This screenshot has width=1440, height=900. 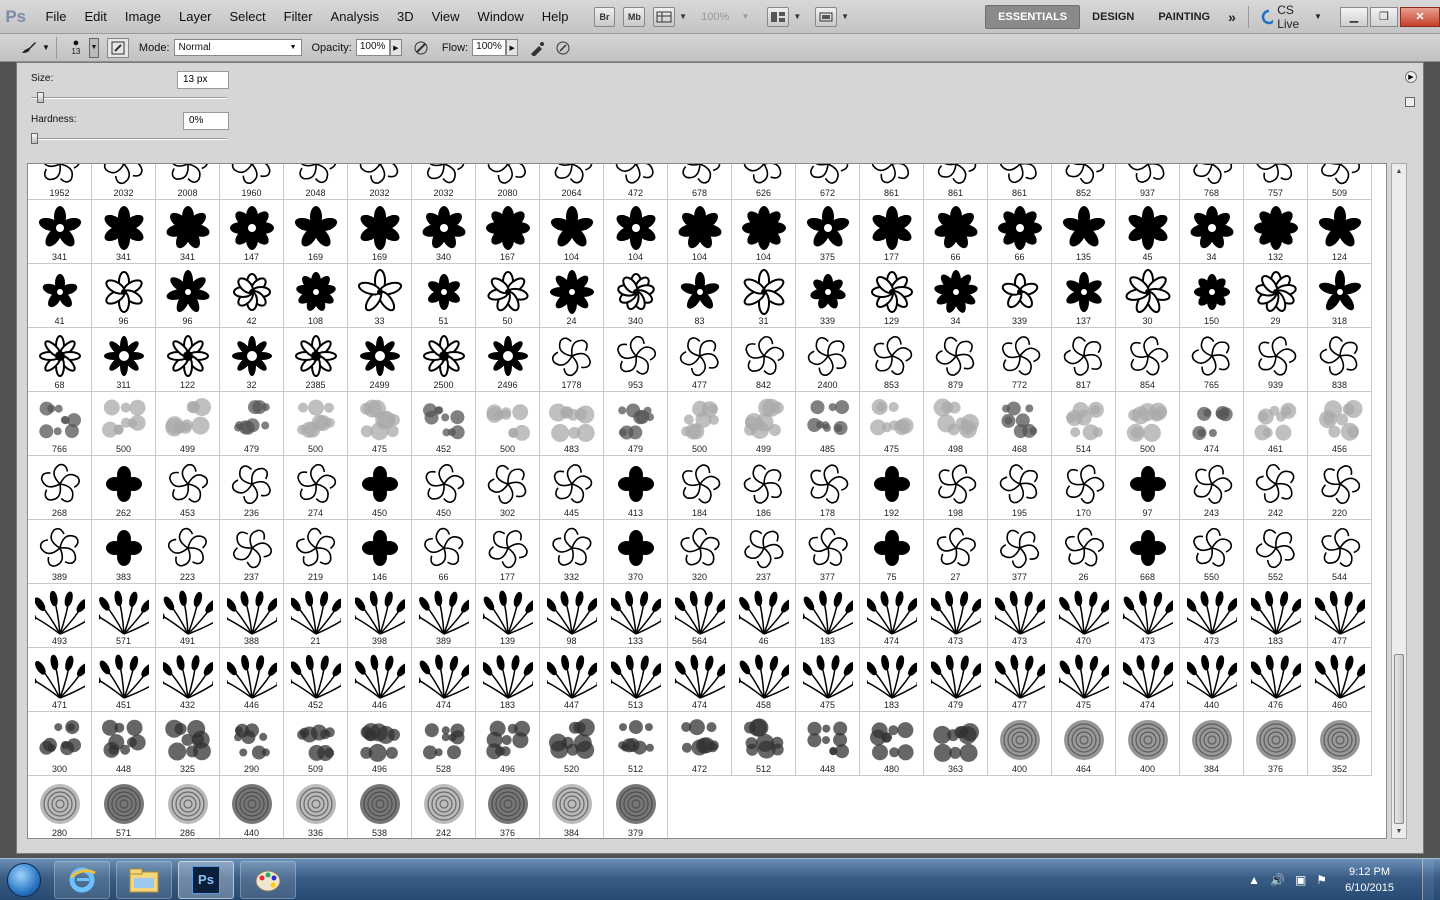 I want to click on size-slider-track, so click(x=129, y=98).